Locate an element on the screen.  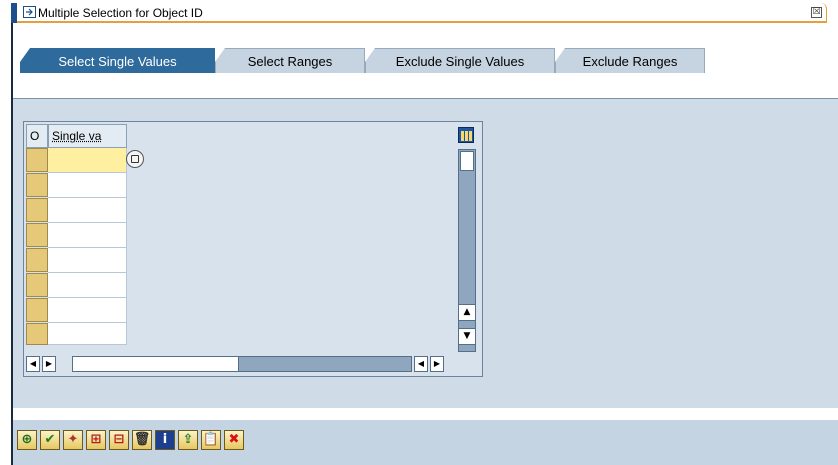
window-icon is located at coordinates (29, 12).